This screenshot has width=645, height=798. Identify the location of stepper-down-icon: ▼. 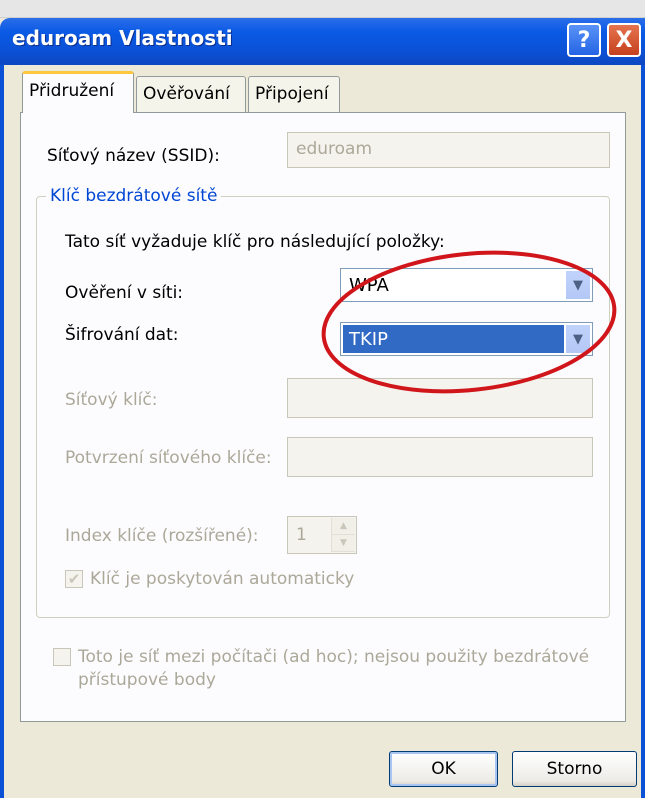
(343, 543).